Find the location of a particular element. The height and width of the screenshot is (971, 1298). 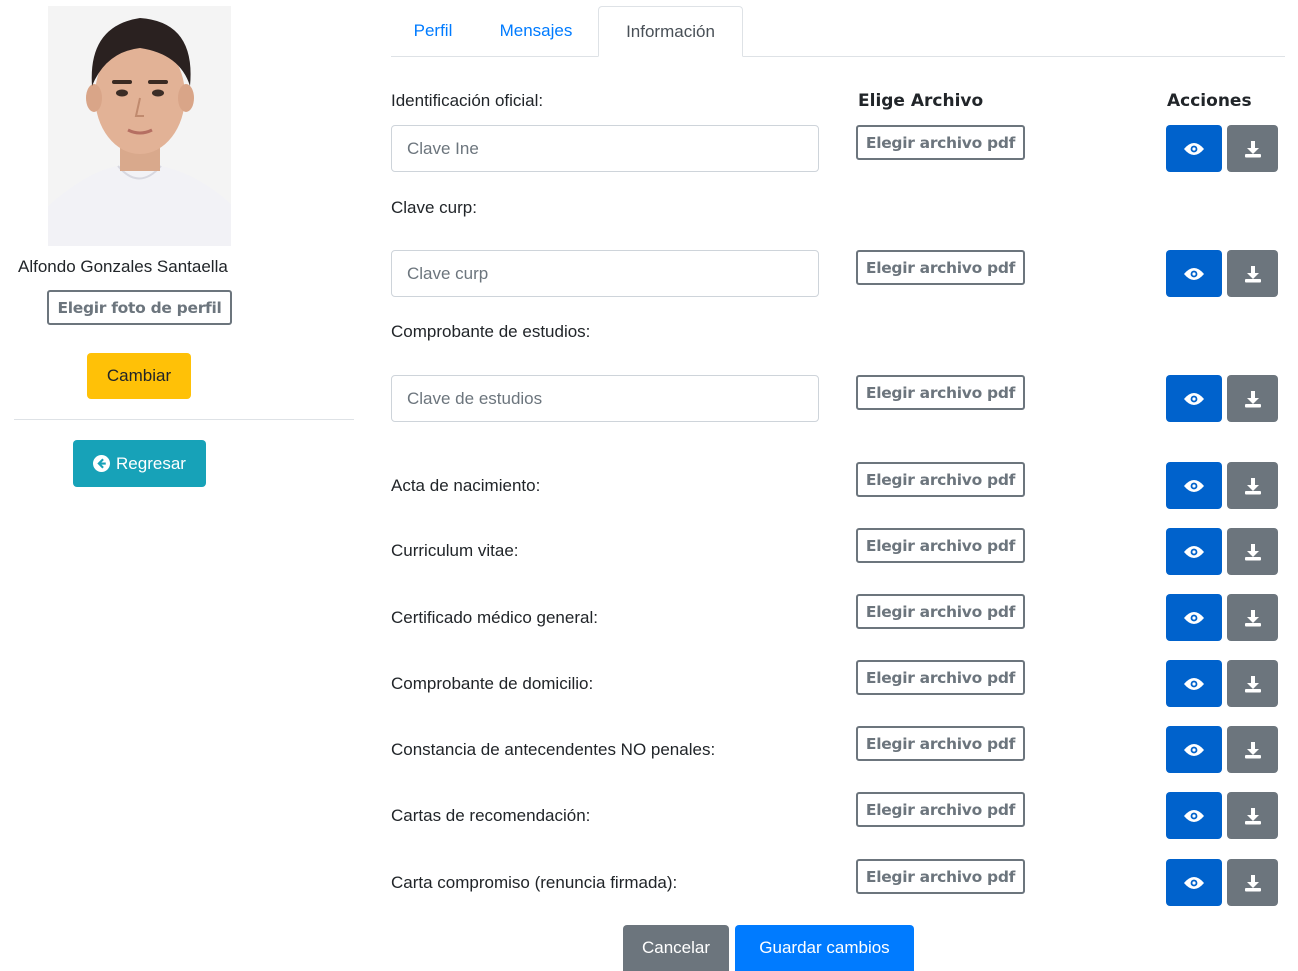

doc-label-certificado: Certificado médico general: is located at coordinates (494, 617).